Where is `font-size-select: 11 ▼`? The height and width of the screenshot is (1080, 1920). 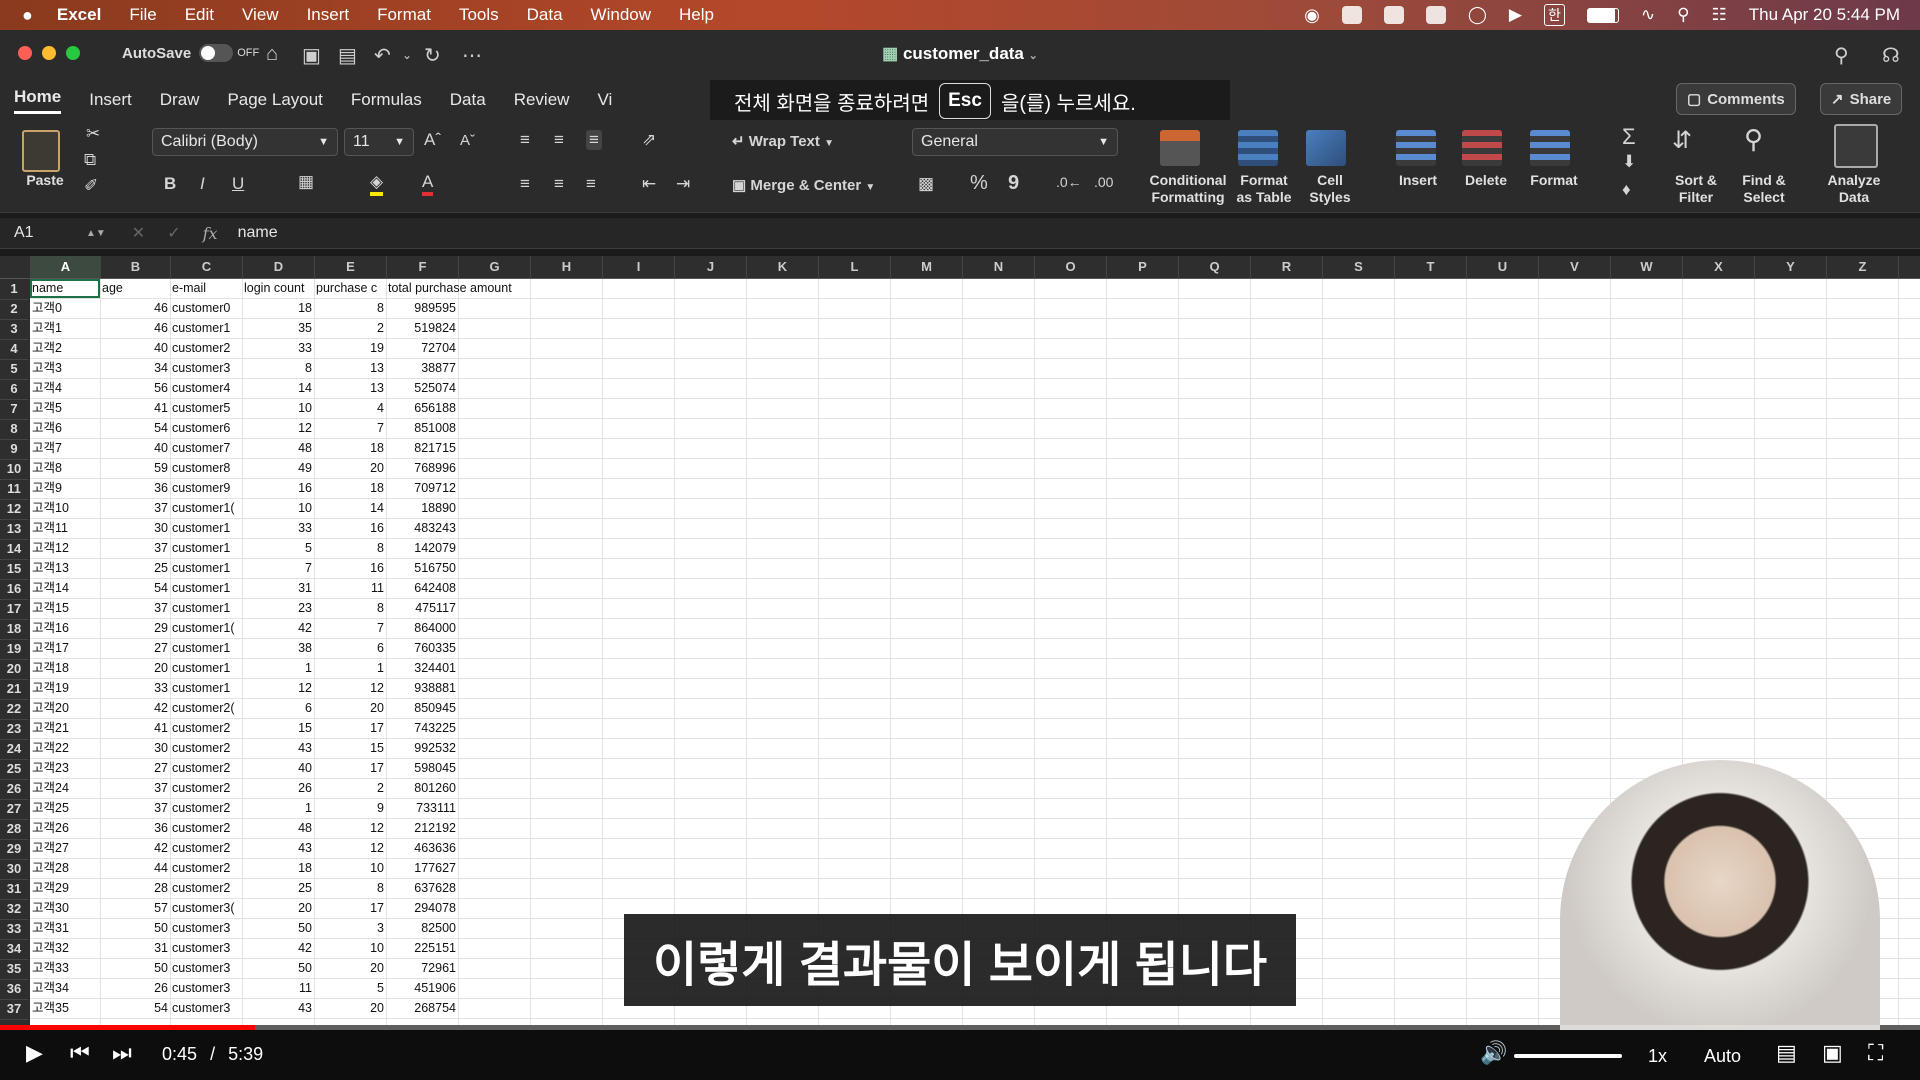 font-size-select: 11 ▼ is located at coordinates (379, 142).